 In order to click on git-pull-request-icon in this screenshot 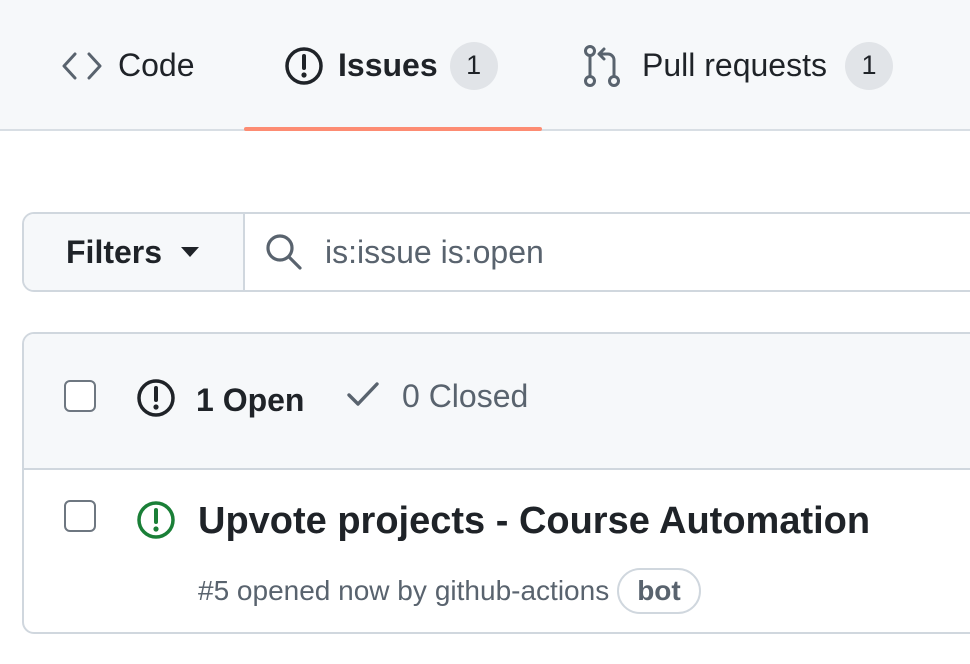, I will do `click(602, 66)`.